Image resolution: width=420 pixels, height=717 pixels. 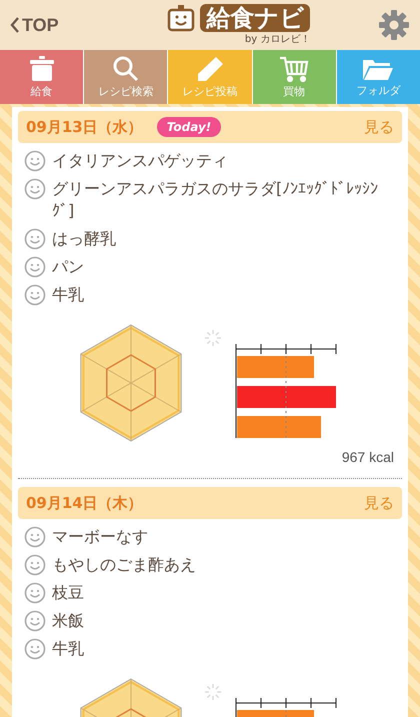 What do you see at coordinates (189, 127) in the screenshot?
I see `today-badge: Today!` at bounding box center [189, 127].